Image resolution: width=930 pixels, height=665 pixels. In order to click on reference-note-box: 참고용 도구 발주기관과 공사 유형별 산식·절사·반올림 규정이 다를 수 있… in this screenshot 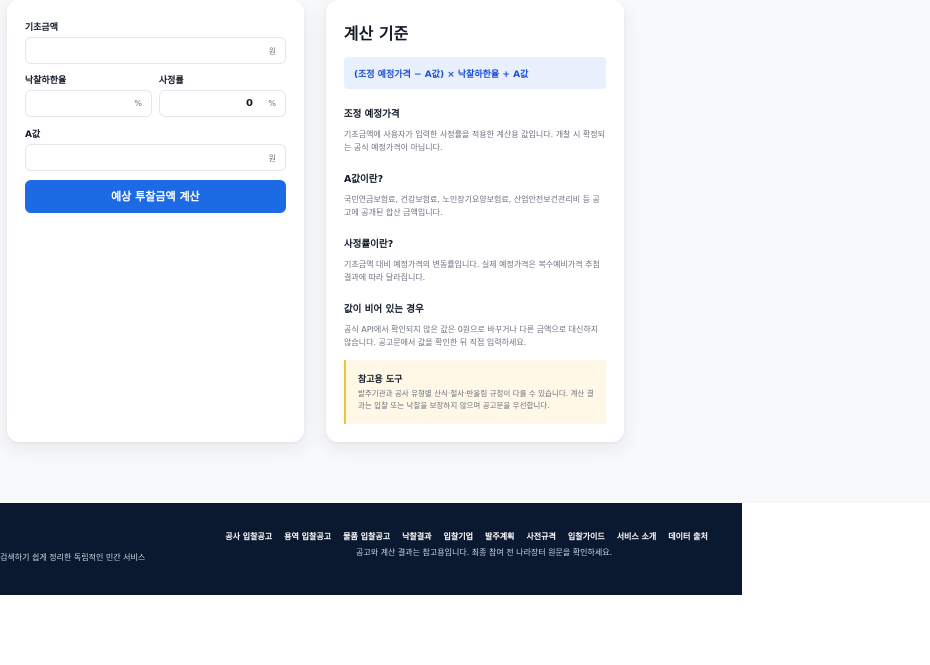, I will do `click(475, 392)`.